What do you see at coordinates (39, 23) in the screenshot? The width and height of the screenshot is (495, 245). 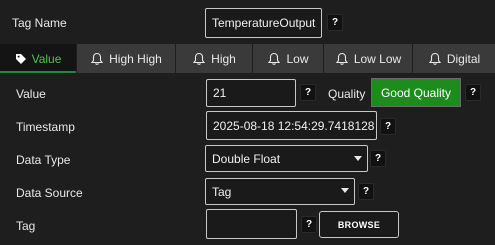 I see `tag-name-label: Tag Name` at bounding box center [39, 23].